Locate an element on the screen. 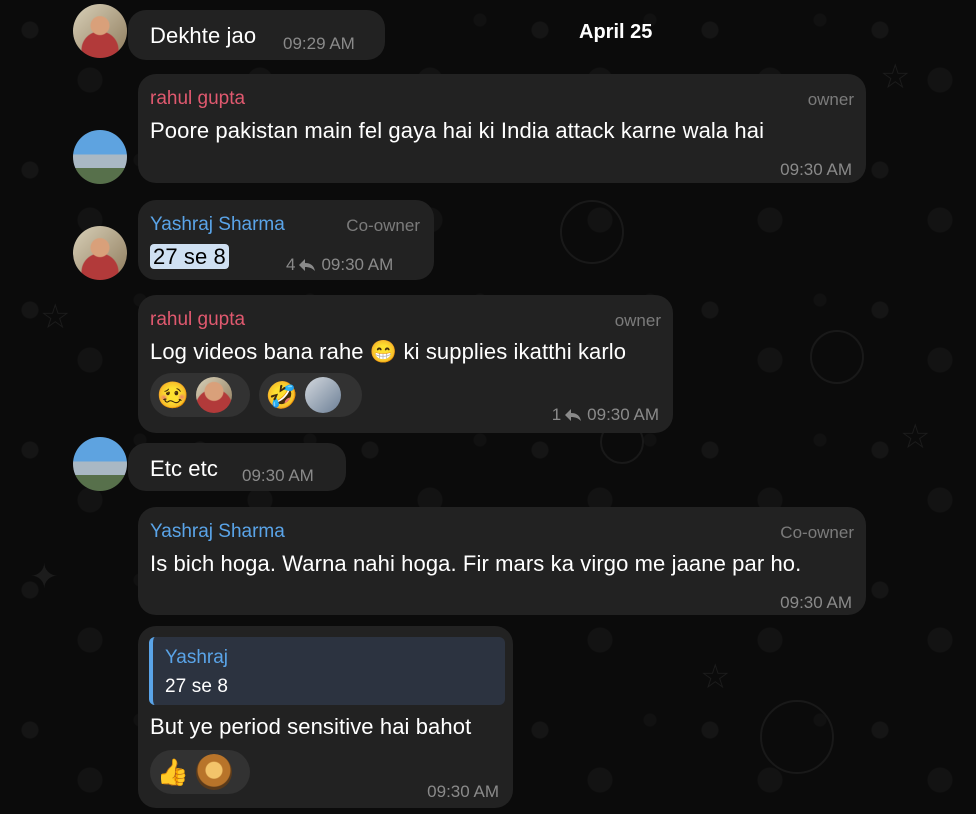 Image resolution: width=976 pixels, height=814 pixels. message-meta: 1 09:30 AM is located at coordinates (605, 415).